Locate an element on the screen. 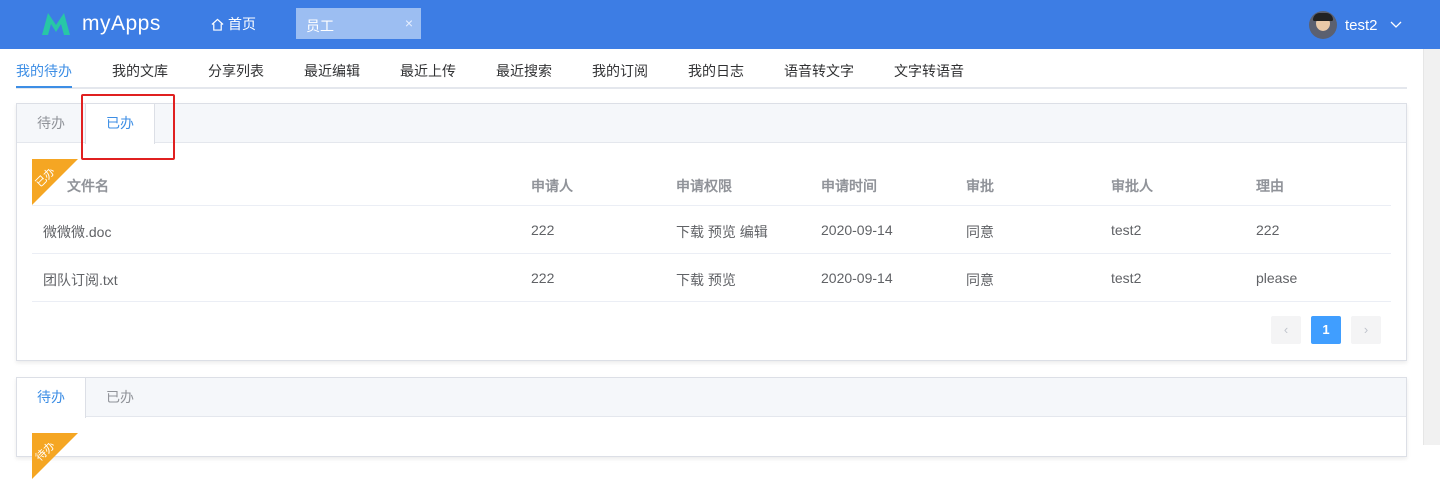 The image size is (1440, 479). home-label: 首页 is located at coordinates (242, 24).